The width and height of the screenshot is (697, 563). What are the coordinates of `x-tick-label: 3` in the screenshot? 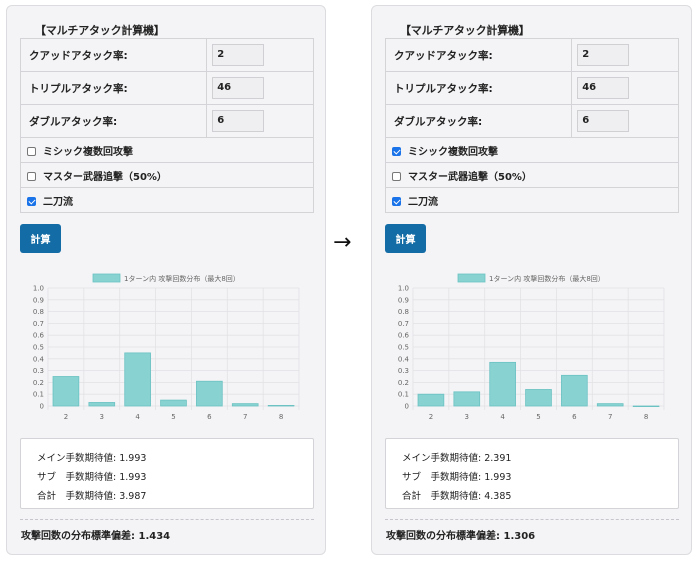 It's located at (467, 417).